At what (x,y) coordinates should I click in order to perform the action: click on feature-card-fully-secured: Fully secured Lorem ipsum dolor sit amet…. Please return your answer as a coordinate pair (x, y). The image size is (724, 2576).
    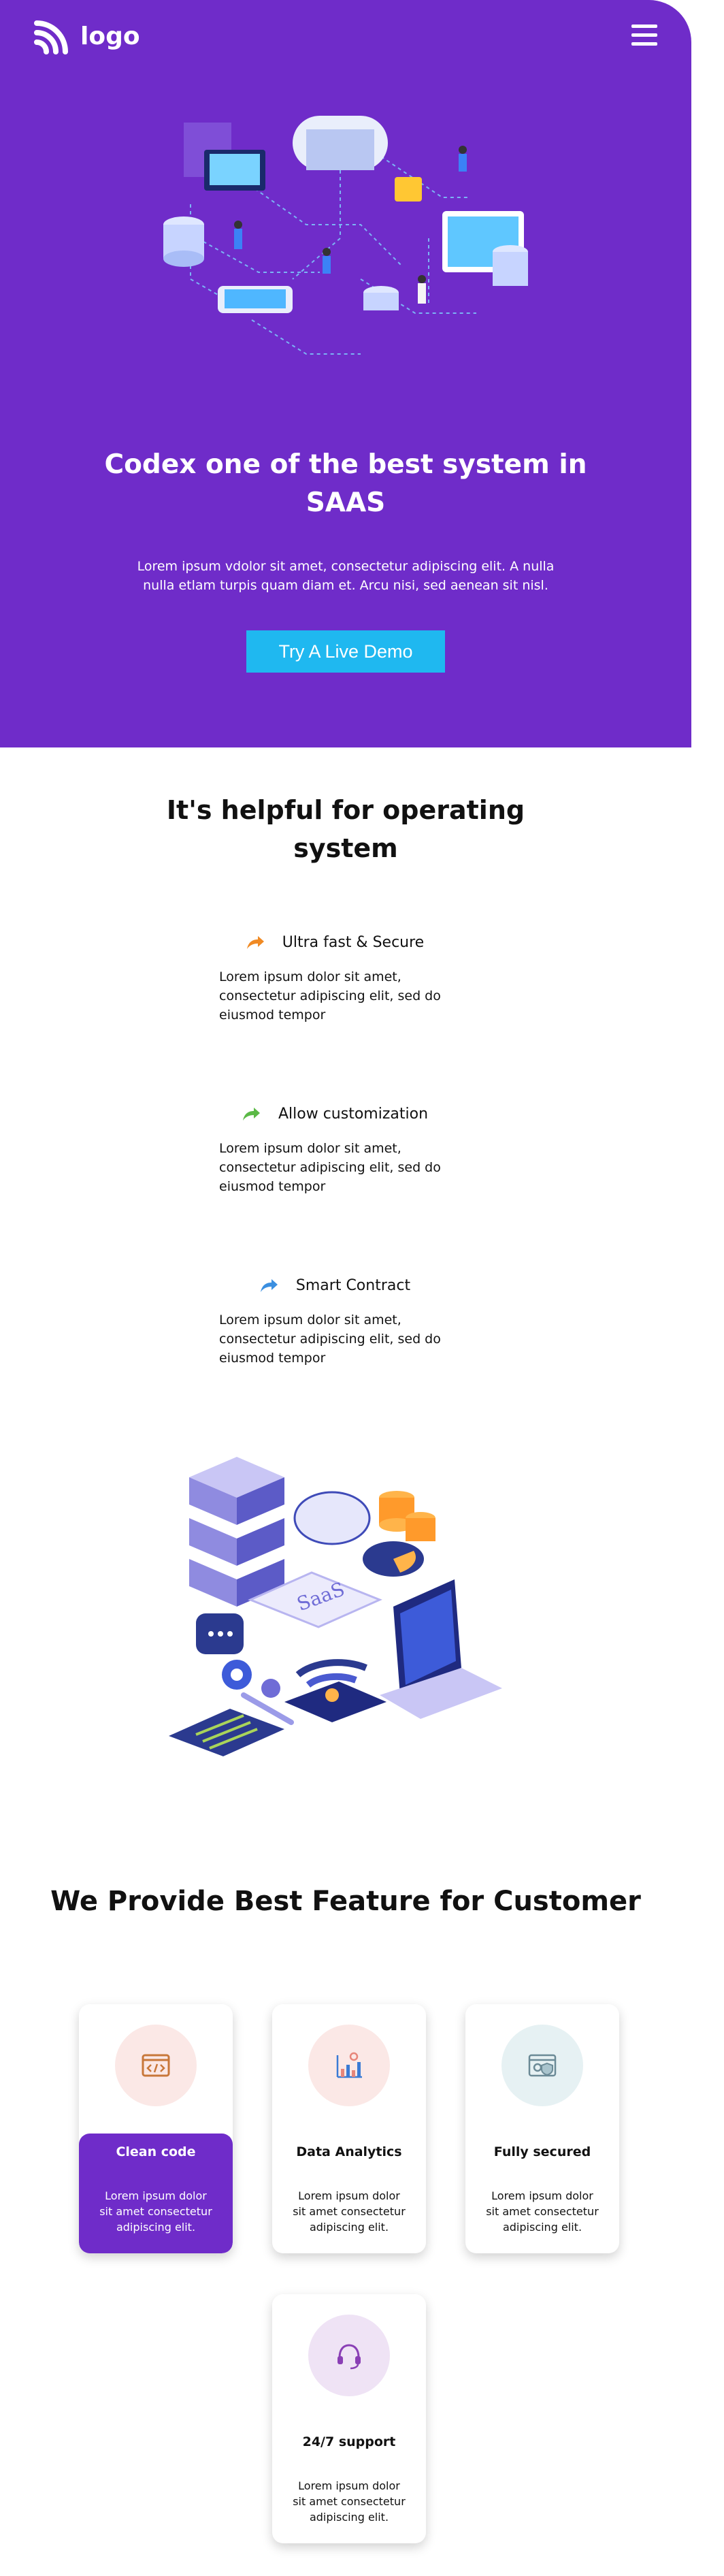
    Looking at the image, I should click on (542, 2128).